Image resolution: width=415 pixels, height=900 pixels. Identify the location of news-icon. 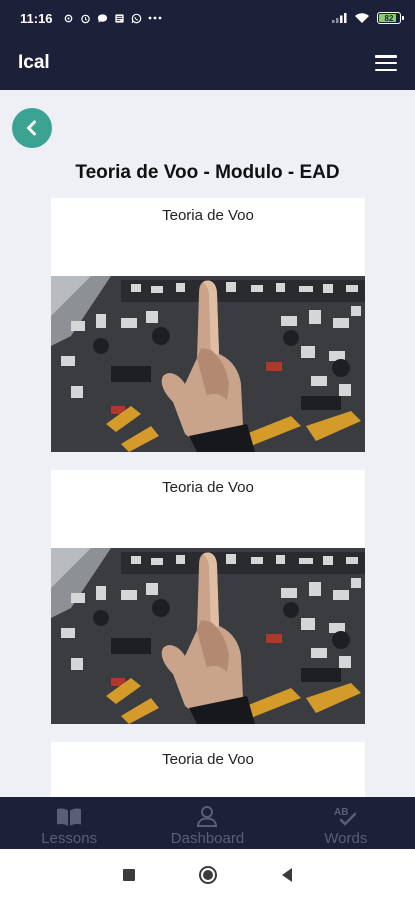
(119, 18).